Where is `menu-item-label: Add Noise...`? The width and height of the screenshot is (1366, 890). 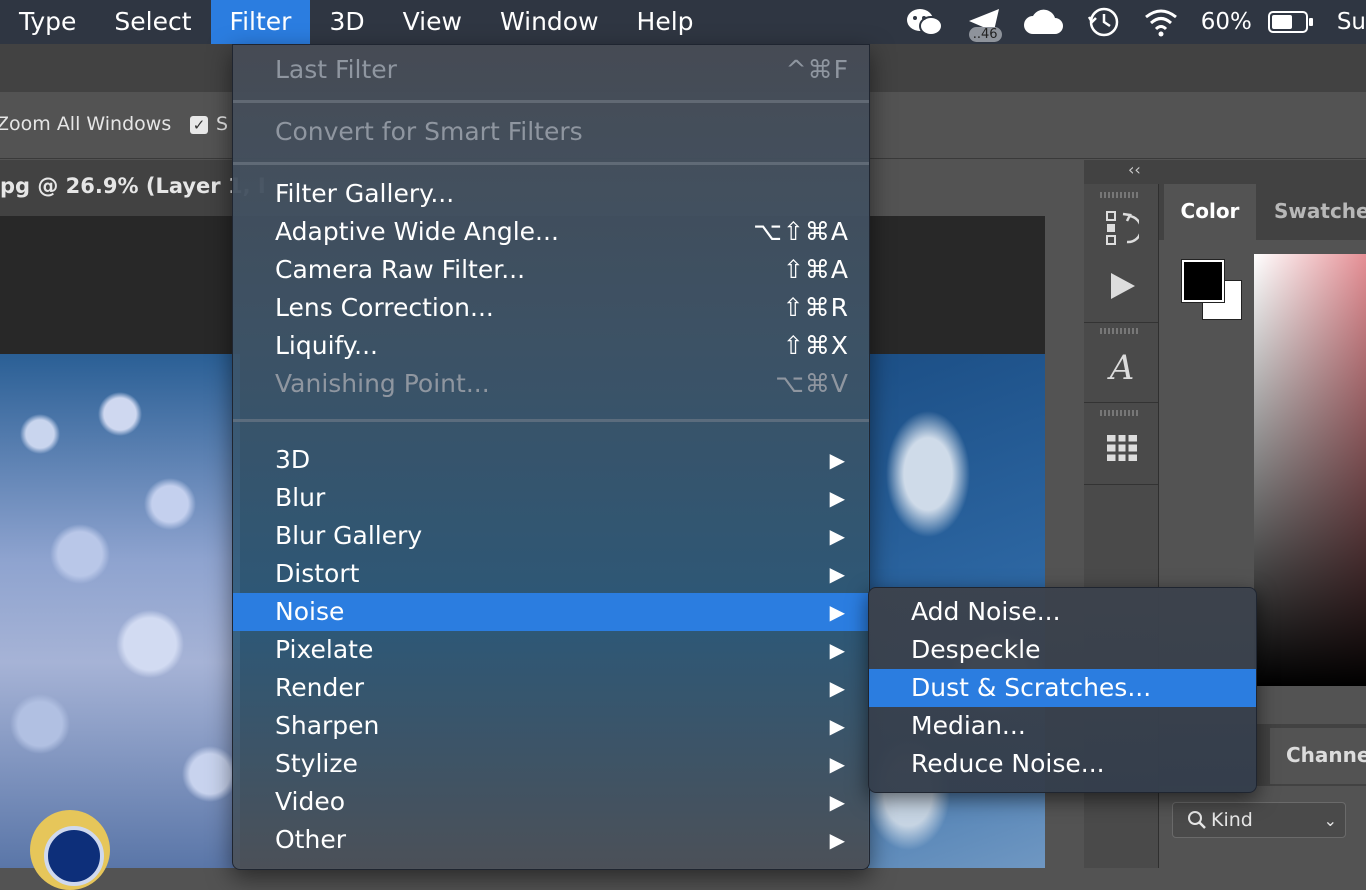
menu-item-label: Add Noise... is located at coordinates (986, 611).